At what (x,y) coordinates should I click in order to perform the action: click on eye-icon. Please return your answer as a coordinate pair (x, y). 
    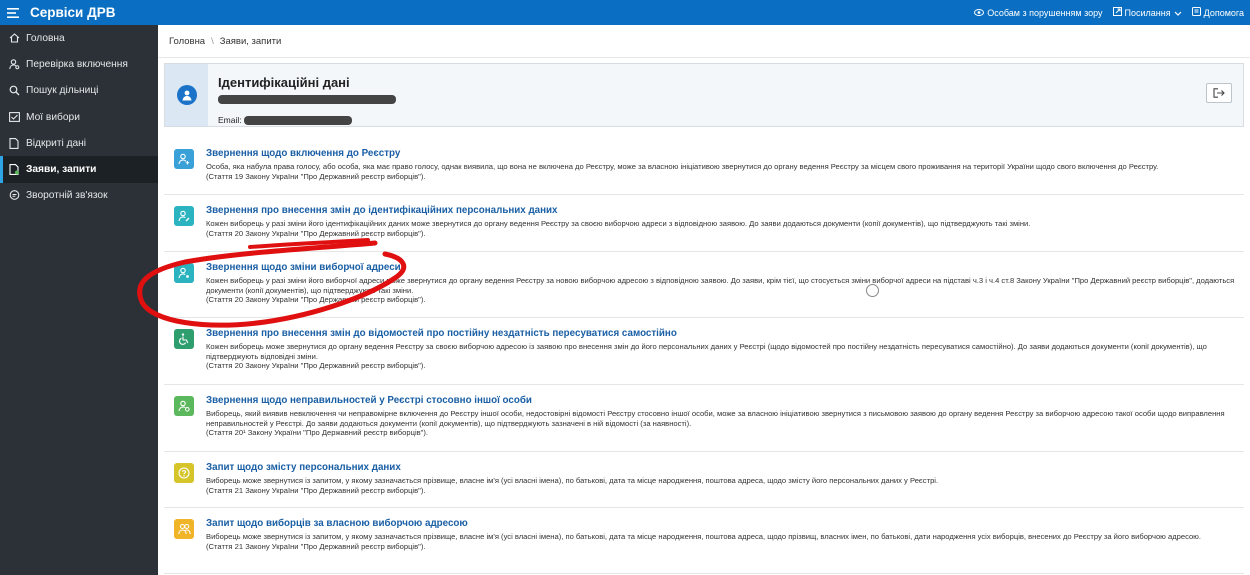
    Looking at the image, I should click on (979, 13).